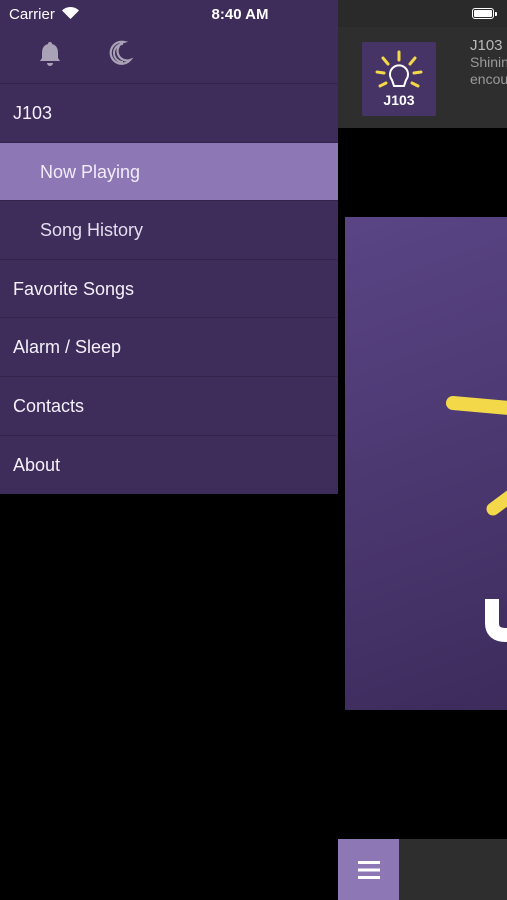  I want to click on bottom-toolbar, so click(422, 869).